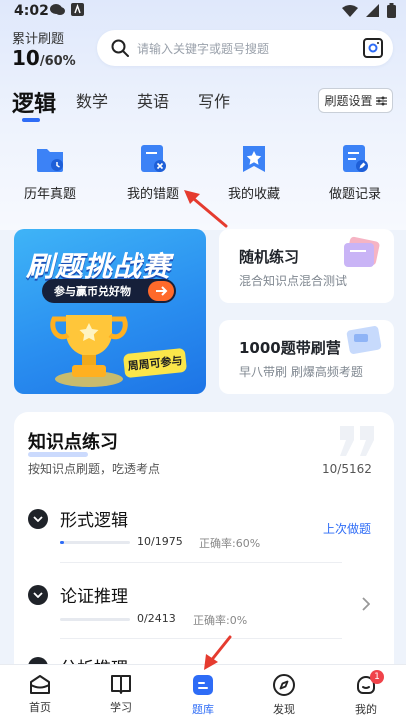 The height and width of the screenshot is (720, 406). Describe the element at coordinates (348, 101) in the screenshot. I see `settings-label: 刷题设置` at that location.